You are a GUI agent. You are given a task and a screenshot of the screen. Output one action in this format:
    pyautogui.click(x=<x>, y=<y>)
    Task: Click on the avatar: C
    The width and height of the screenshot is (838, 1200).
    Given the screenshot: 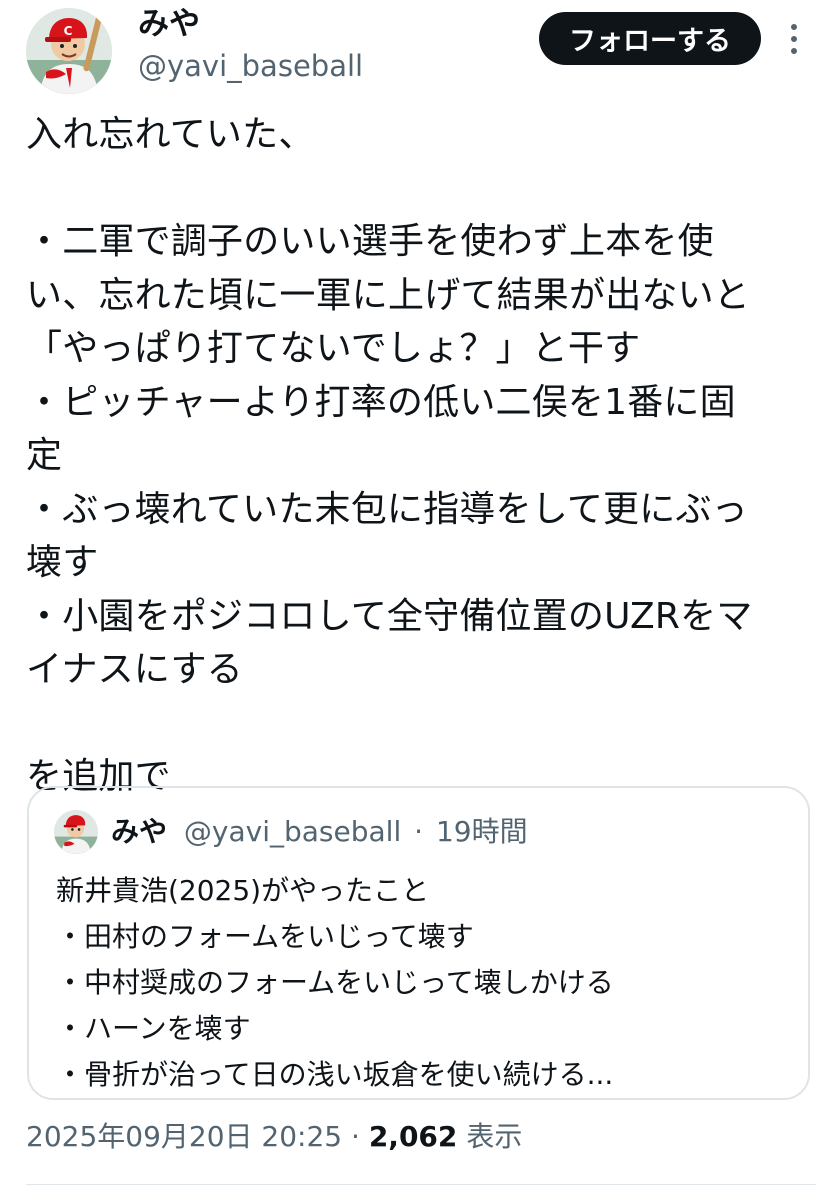 What is the action you would take?
    pyautogui.click(x=69, y=51)
    